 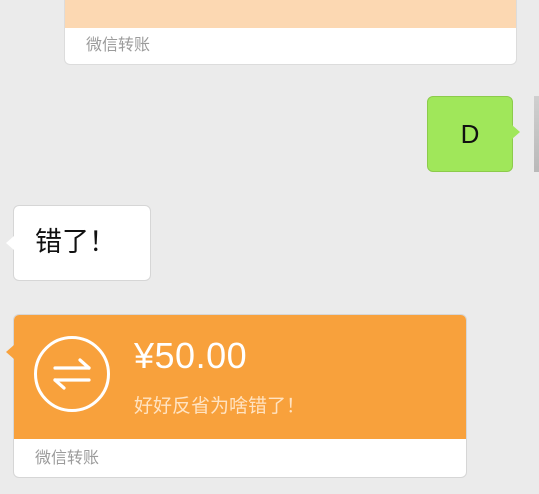 I want to click on sent-message-bubble: D, so click(x=473, y=134).